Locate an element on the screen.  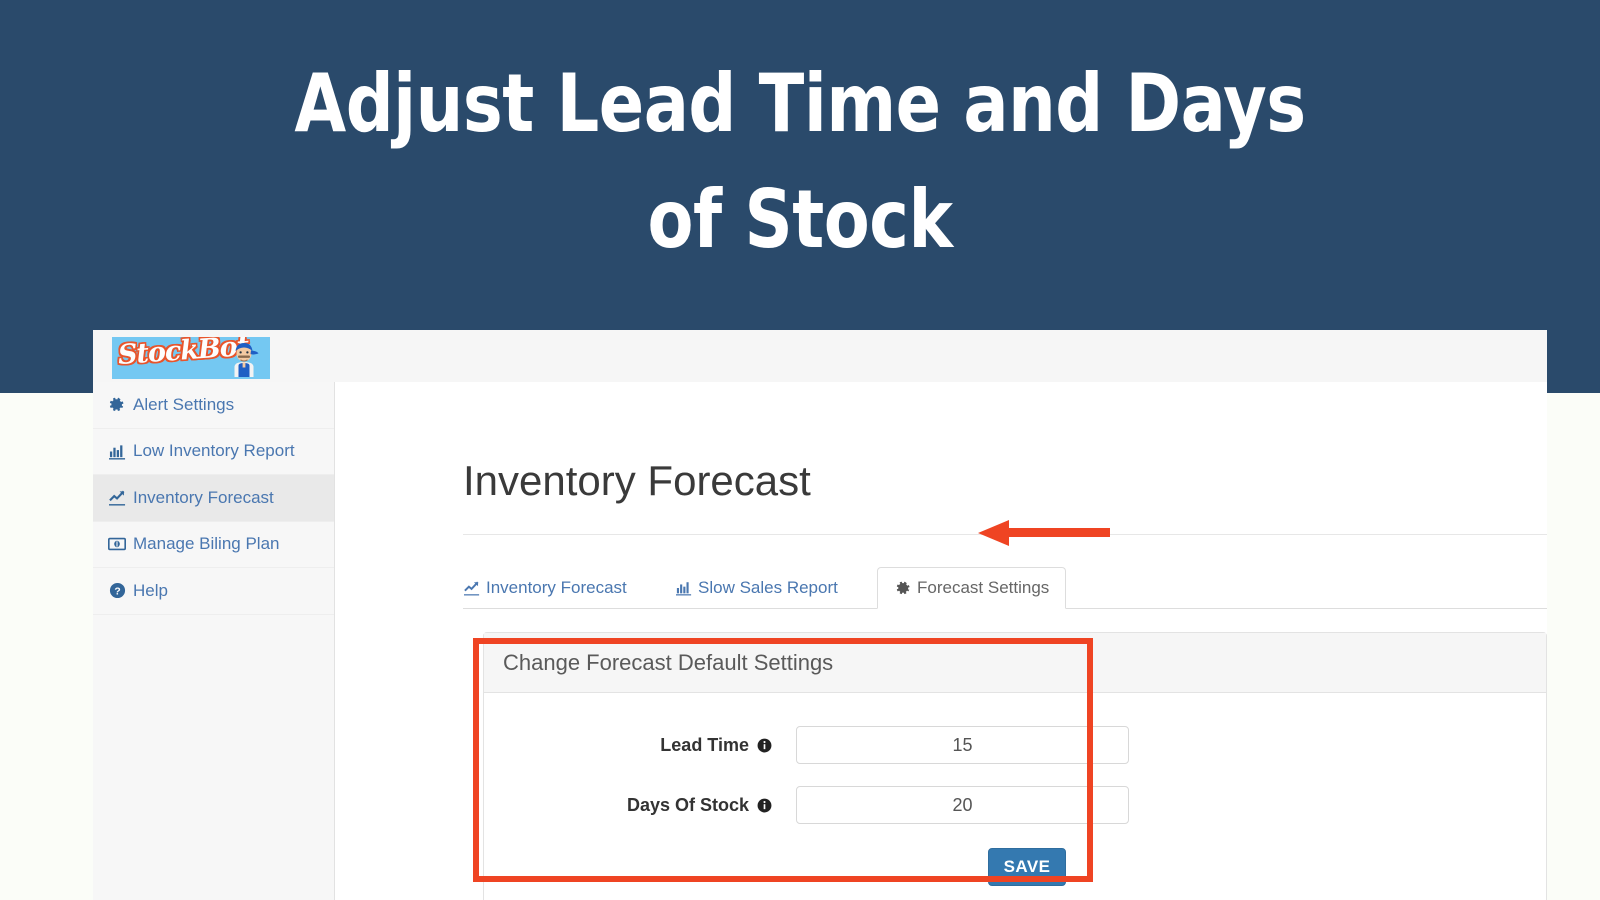
hero-banner-title-line-2: of Stock is located at coordinates (800, 219).